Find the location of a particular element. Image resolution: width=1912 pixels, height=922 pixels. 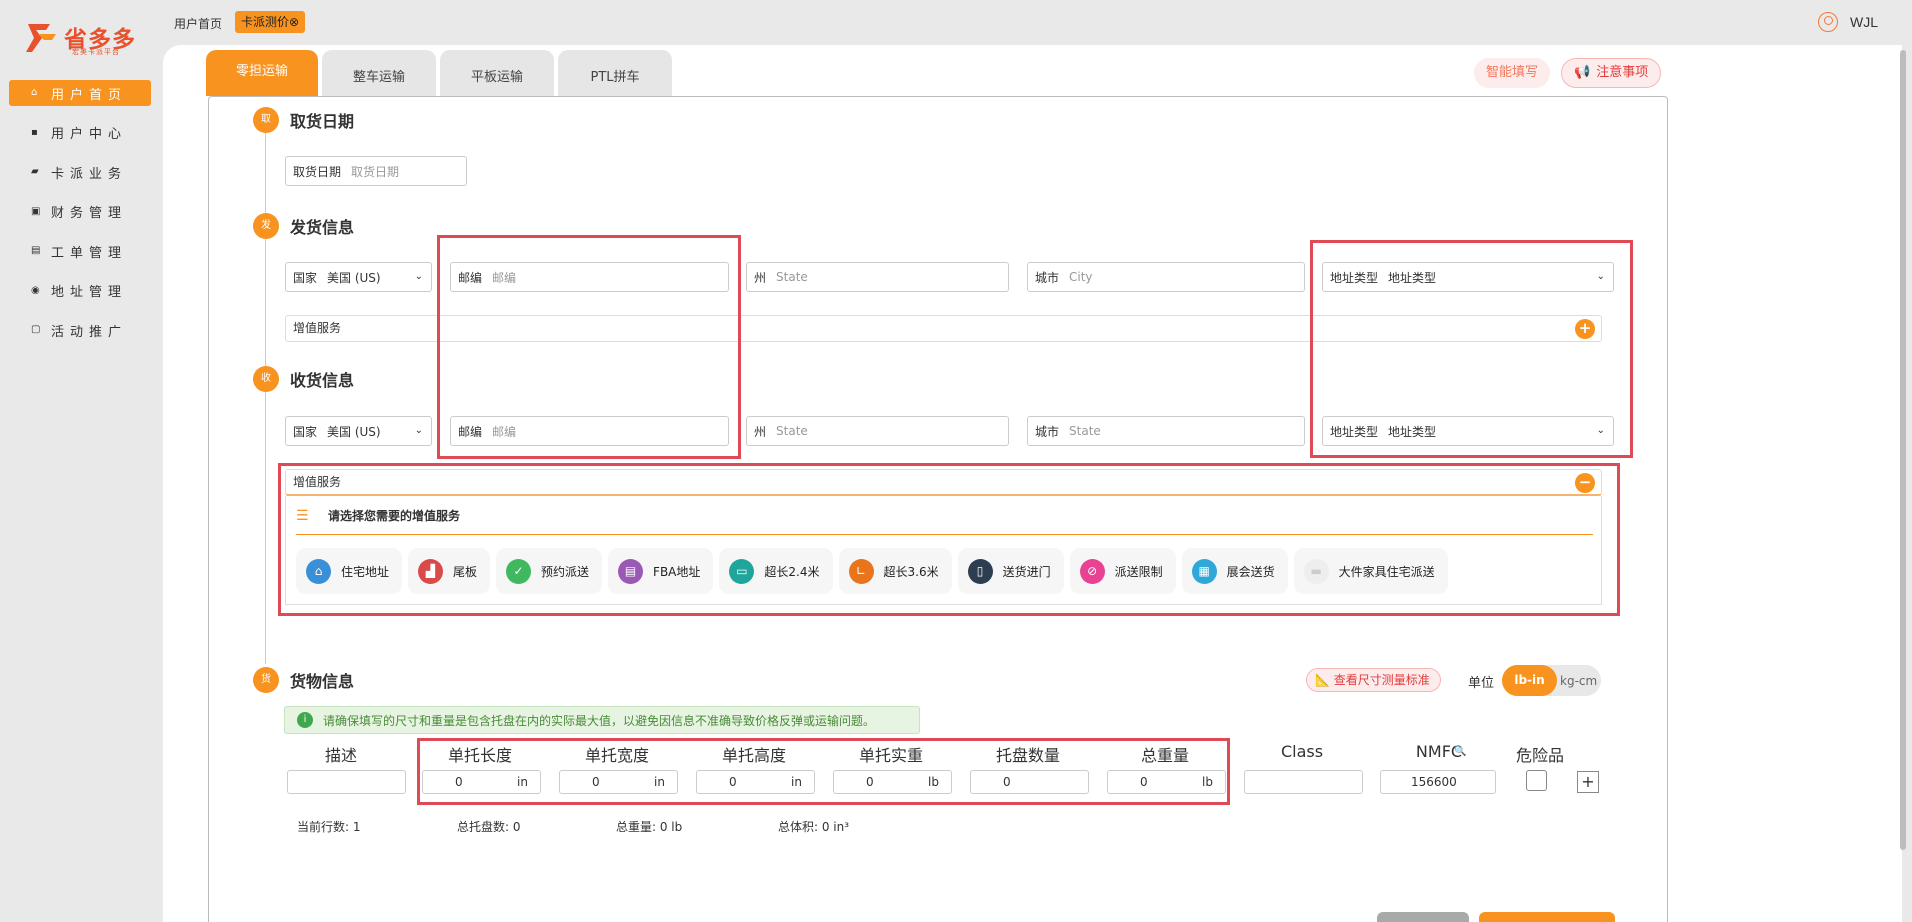

shipper-country-select: 国家 美国 (US) ⌄ is located at coordinates (358, 277).